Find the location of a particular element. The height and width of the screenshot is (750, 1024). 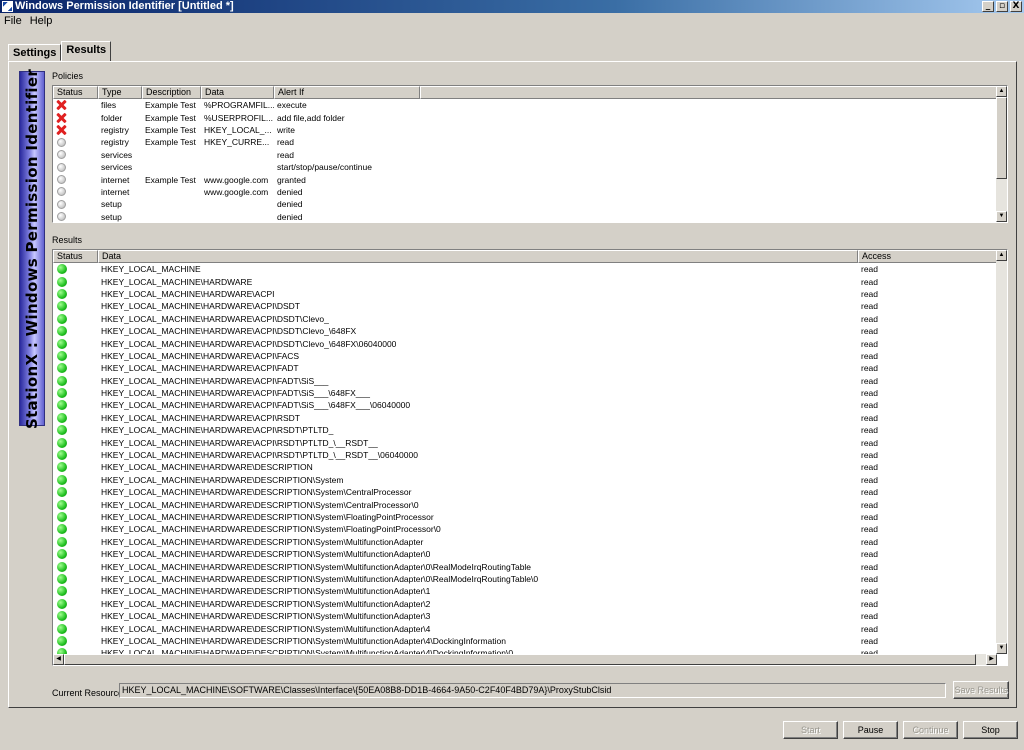

close-icon: X is located at coordinates (1016, 6).